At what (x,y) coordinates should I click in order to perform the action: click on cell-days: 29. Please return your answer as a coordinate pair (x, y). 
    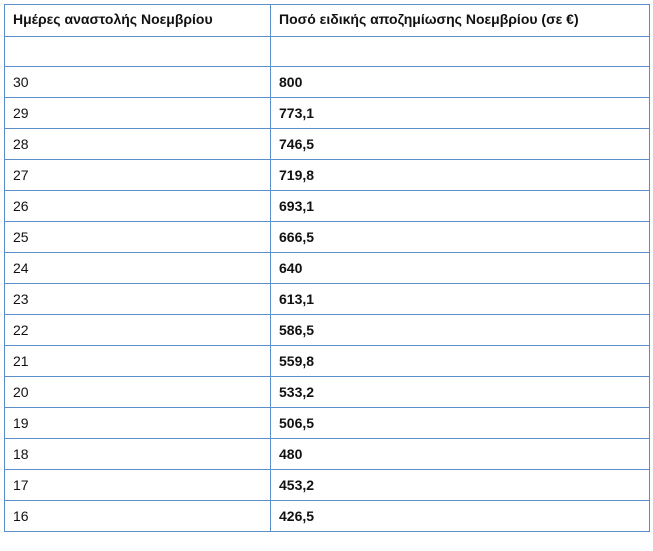
    Looking at the image, I should click on (137, 113).